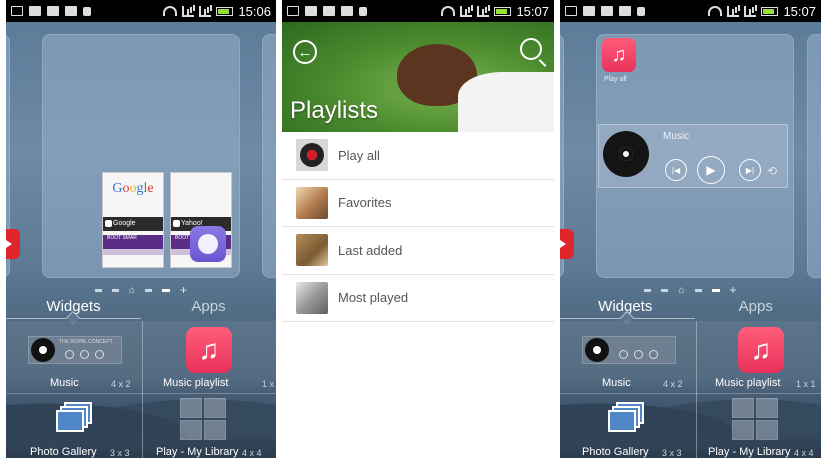 Image resolution: width=821 pixels, height=458 pixels. Describe the element at coordinates (334, 110) in the screenshot. I see `page-title: Playlists` at that location.